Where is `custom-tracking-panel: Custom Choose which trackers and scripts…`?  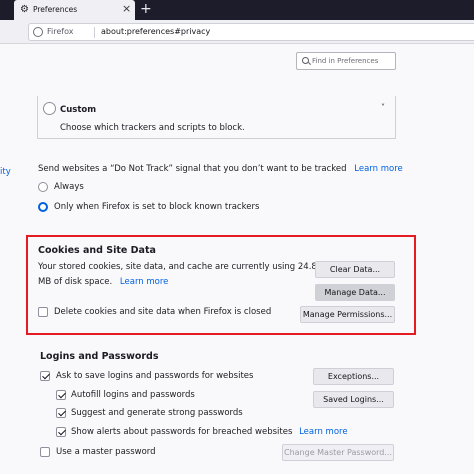 custom-tracking-panel: Custom Choose which trackers and scripts… is located at coordinates (216, 117).